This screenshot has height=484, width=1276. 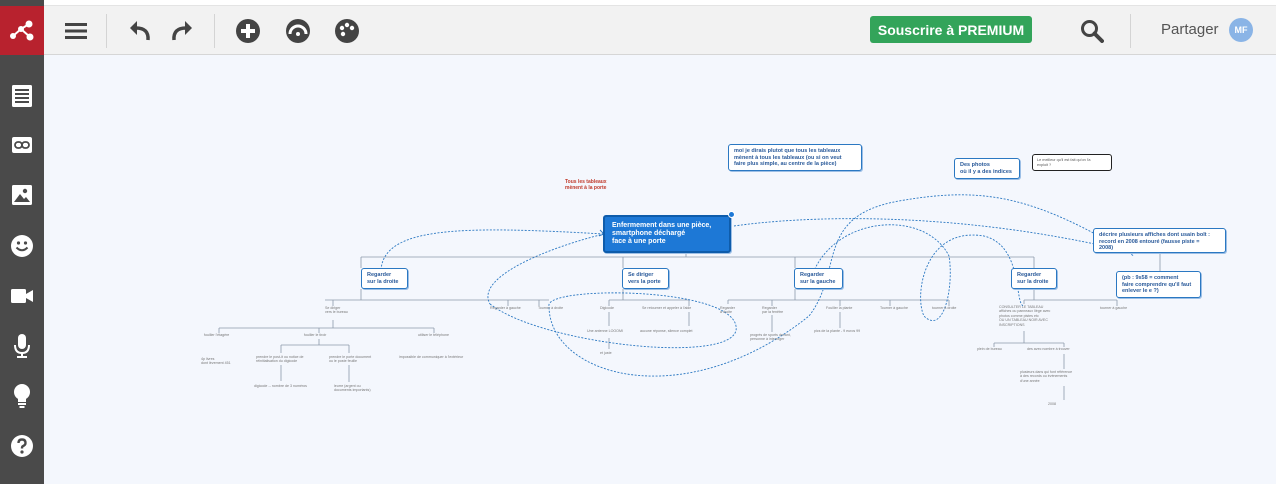 I want to click on branch-node-door: Se diriger vers la porte, so click(x=645, y=278).